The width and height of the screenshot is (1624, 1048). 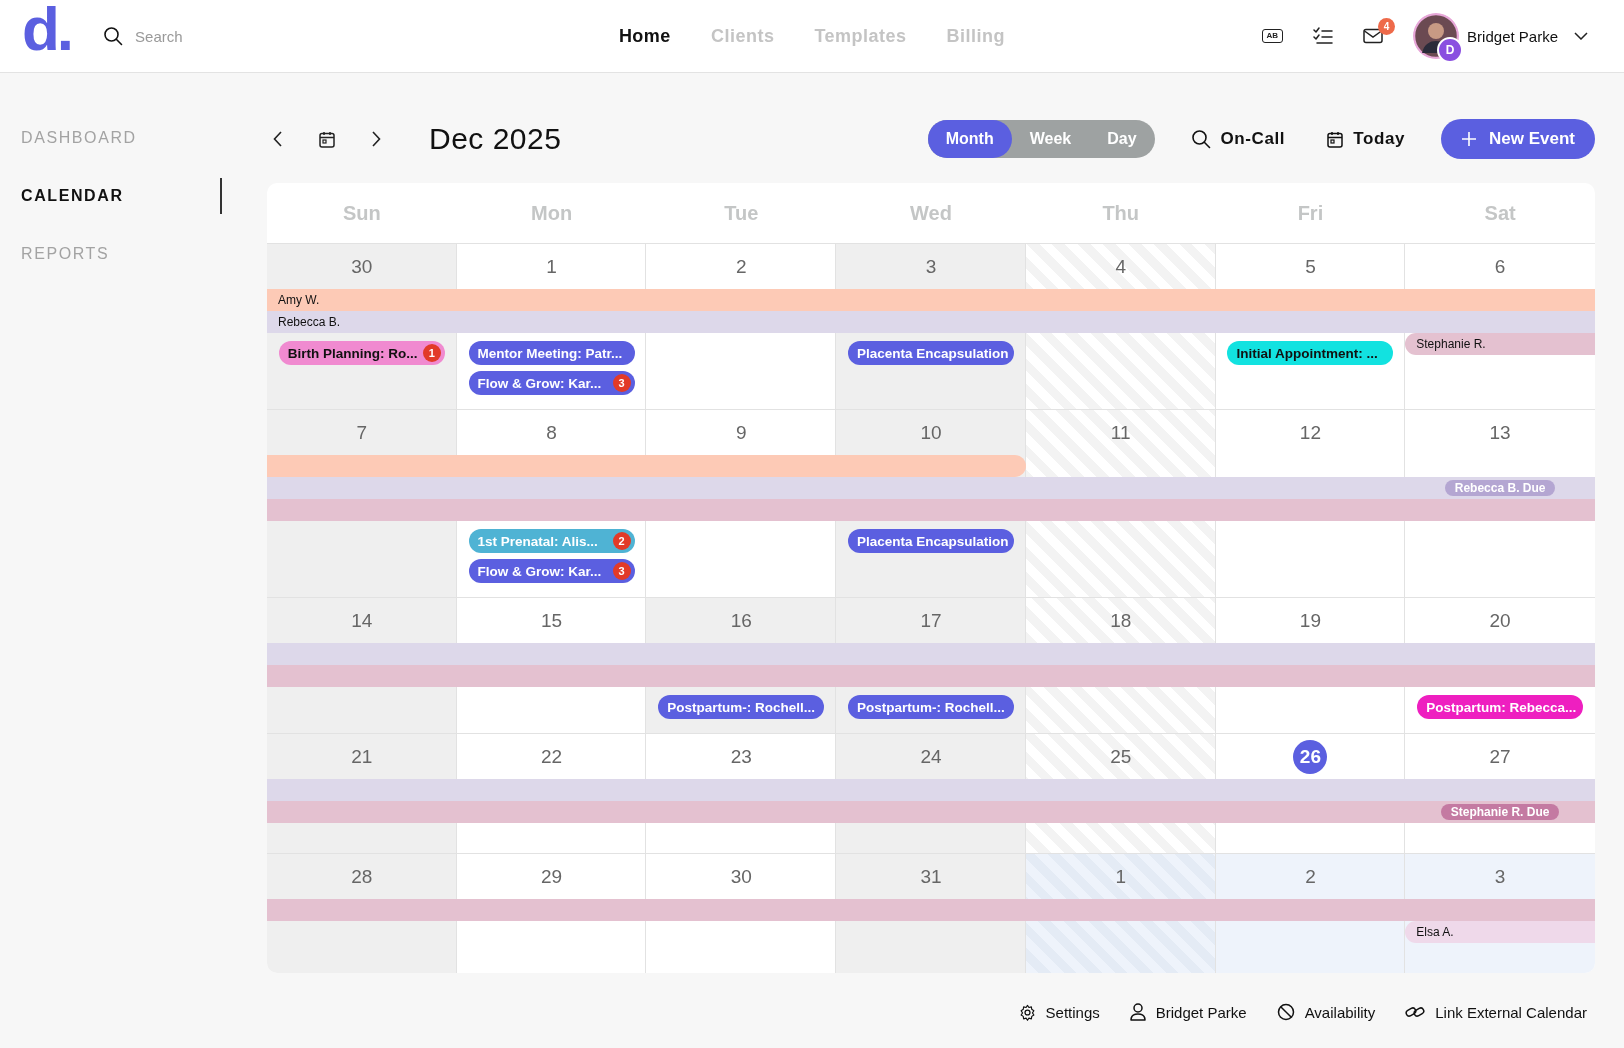 I want to click on day-number: 17, so click(x=931, y=620).